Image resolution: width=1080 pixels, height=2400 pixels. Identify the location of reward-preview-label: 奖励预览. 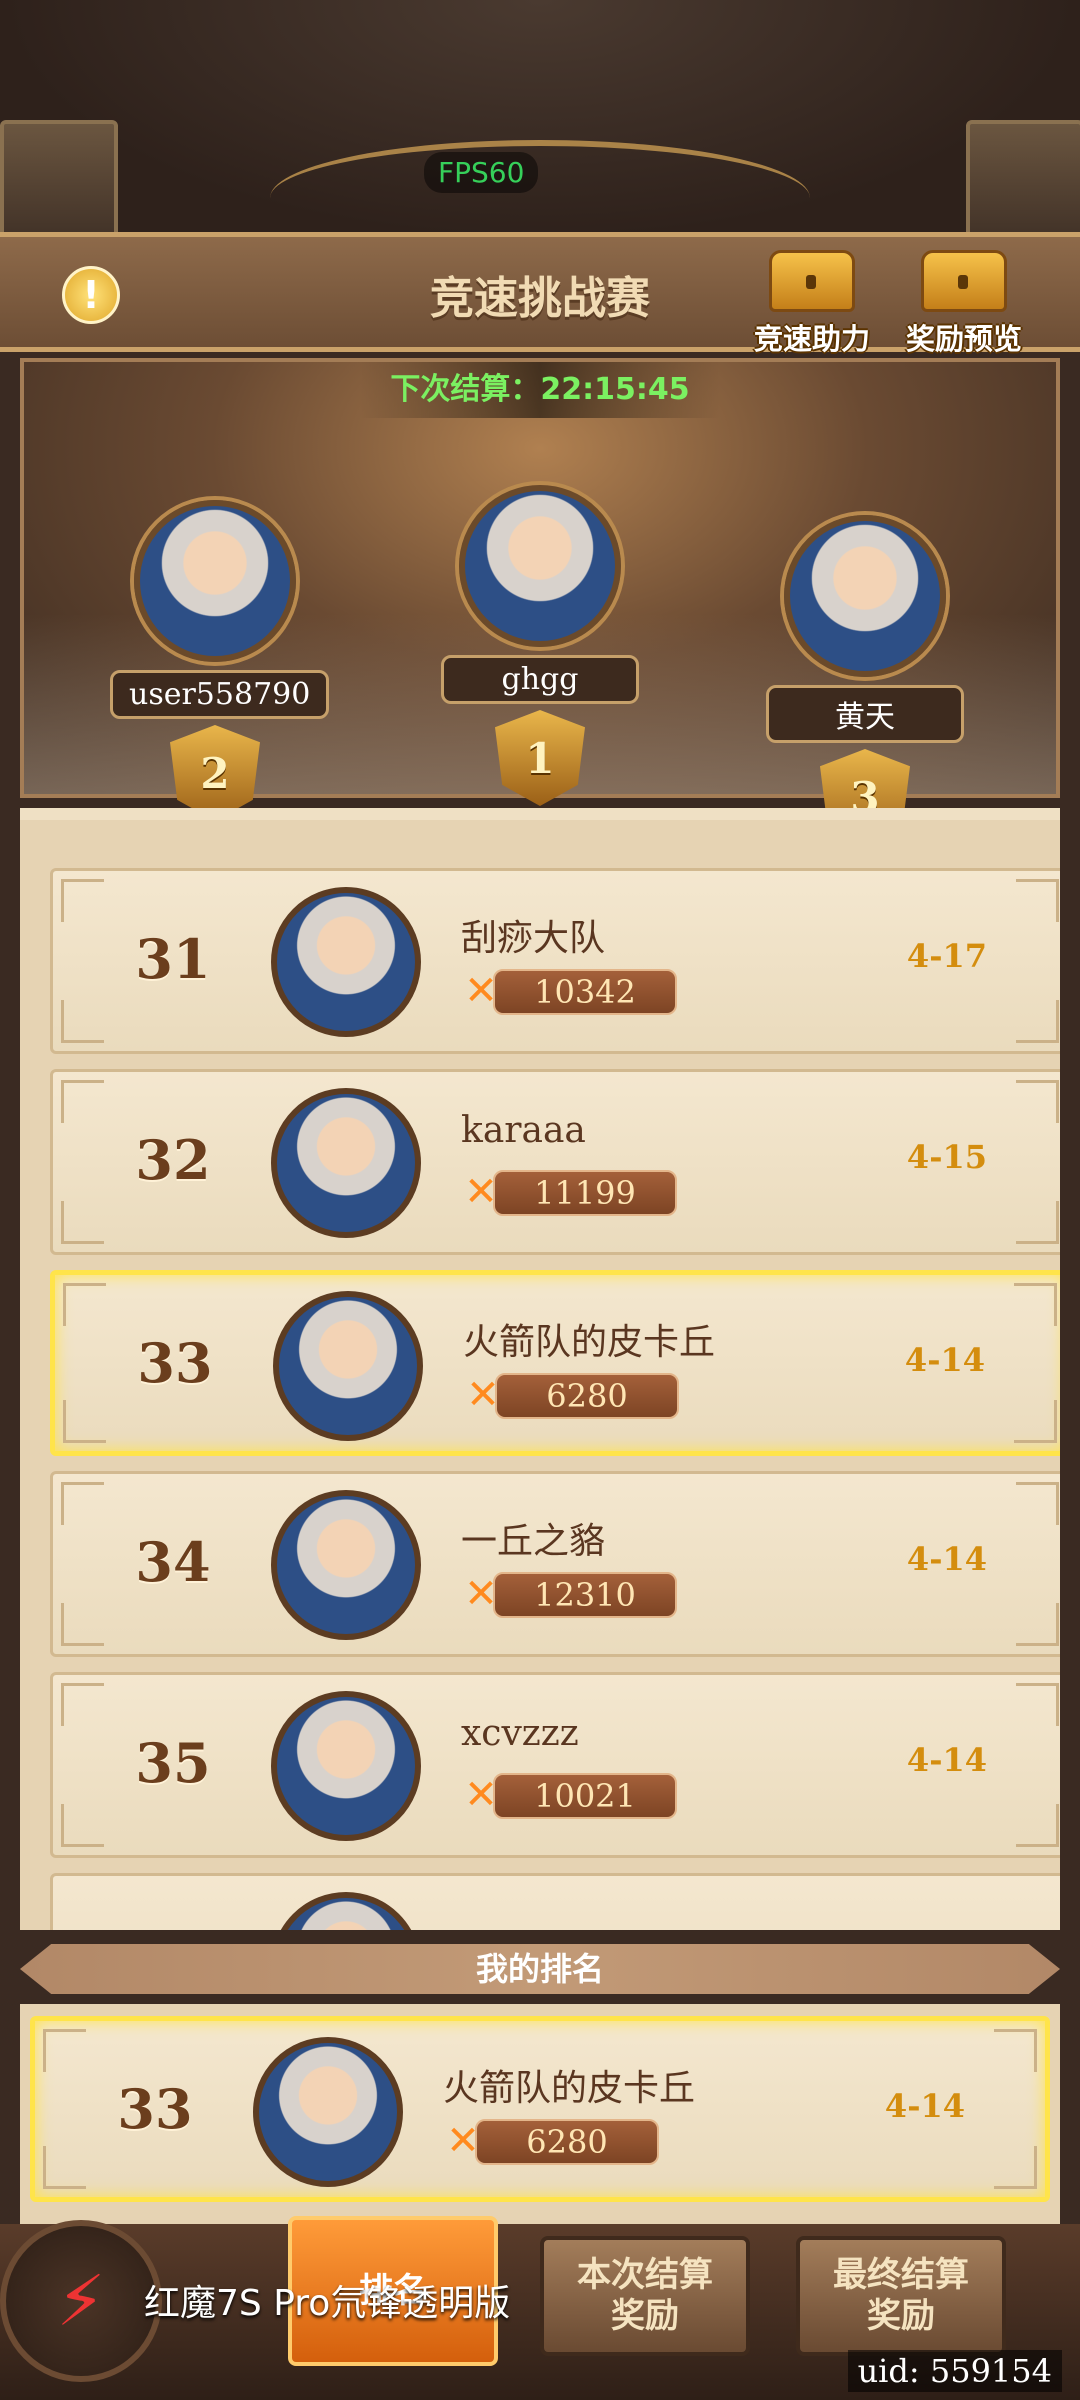
(963, 339).